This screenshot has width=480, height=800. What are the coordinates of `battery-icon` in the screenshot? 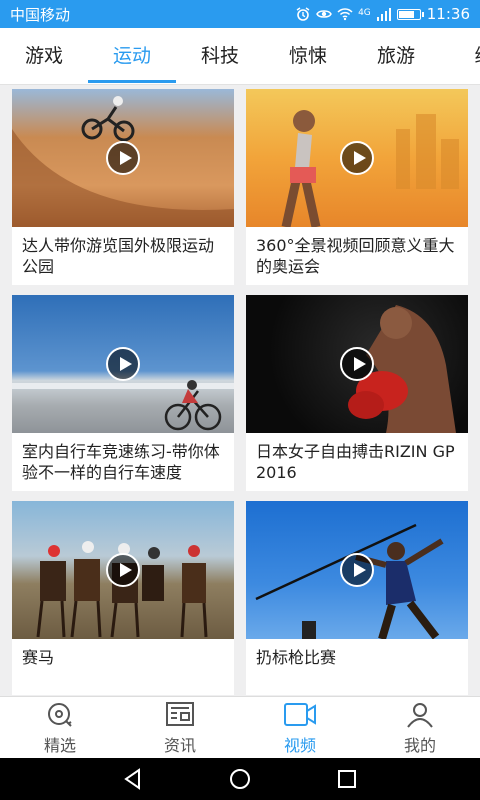 It's located at (410, 14).